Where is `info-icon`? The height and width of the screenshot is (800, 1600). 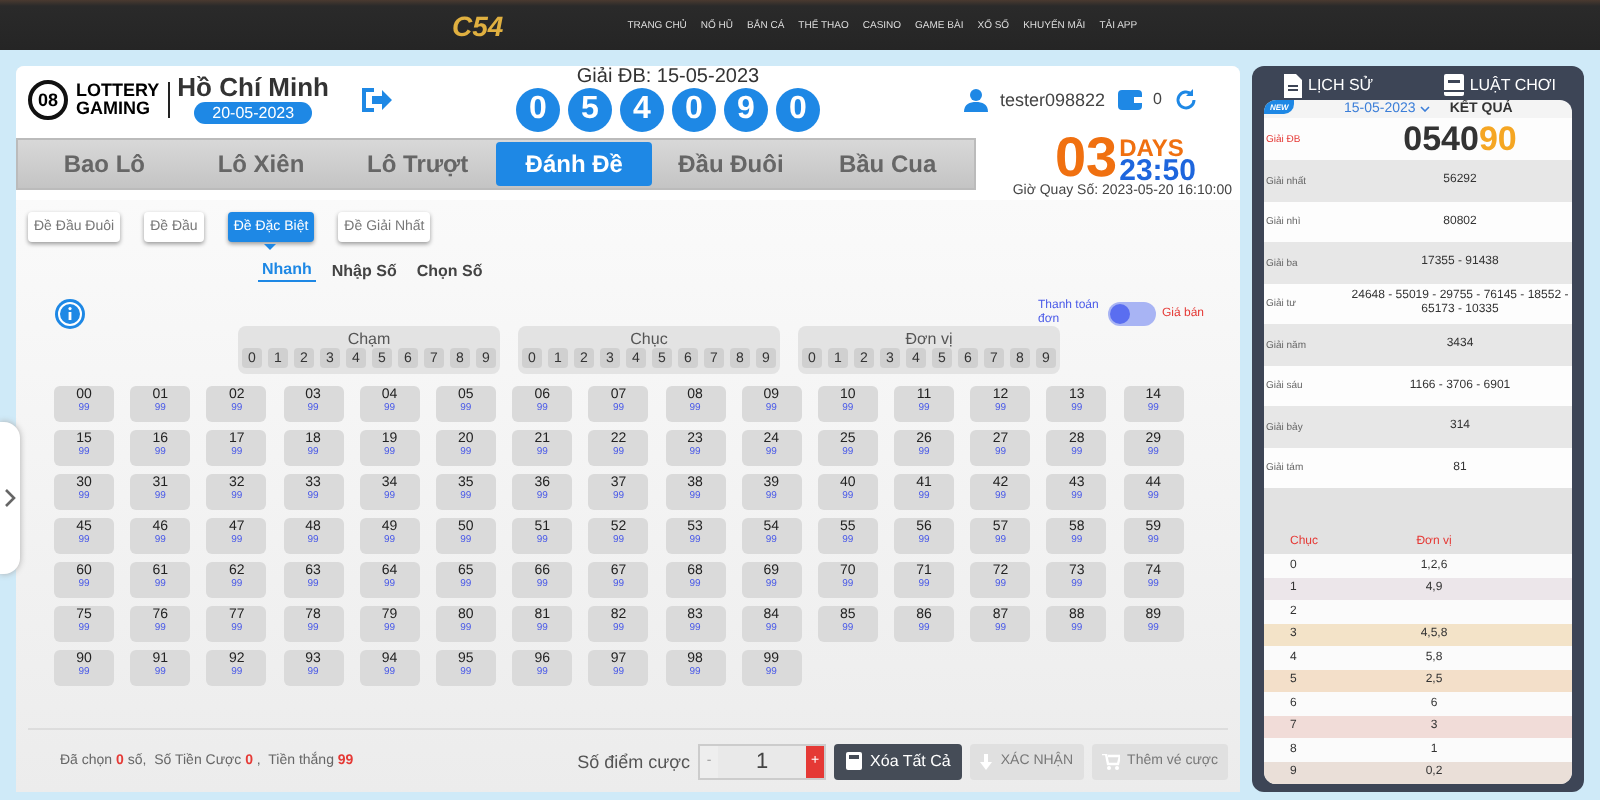 info-icon is located at coordinates (70, 314).